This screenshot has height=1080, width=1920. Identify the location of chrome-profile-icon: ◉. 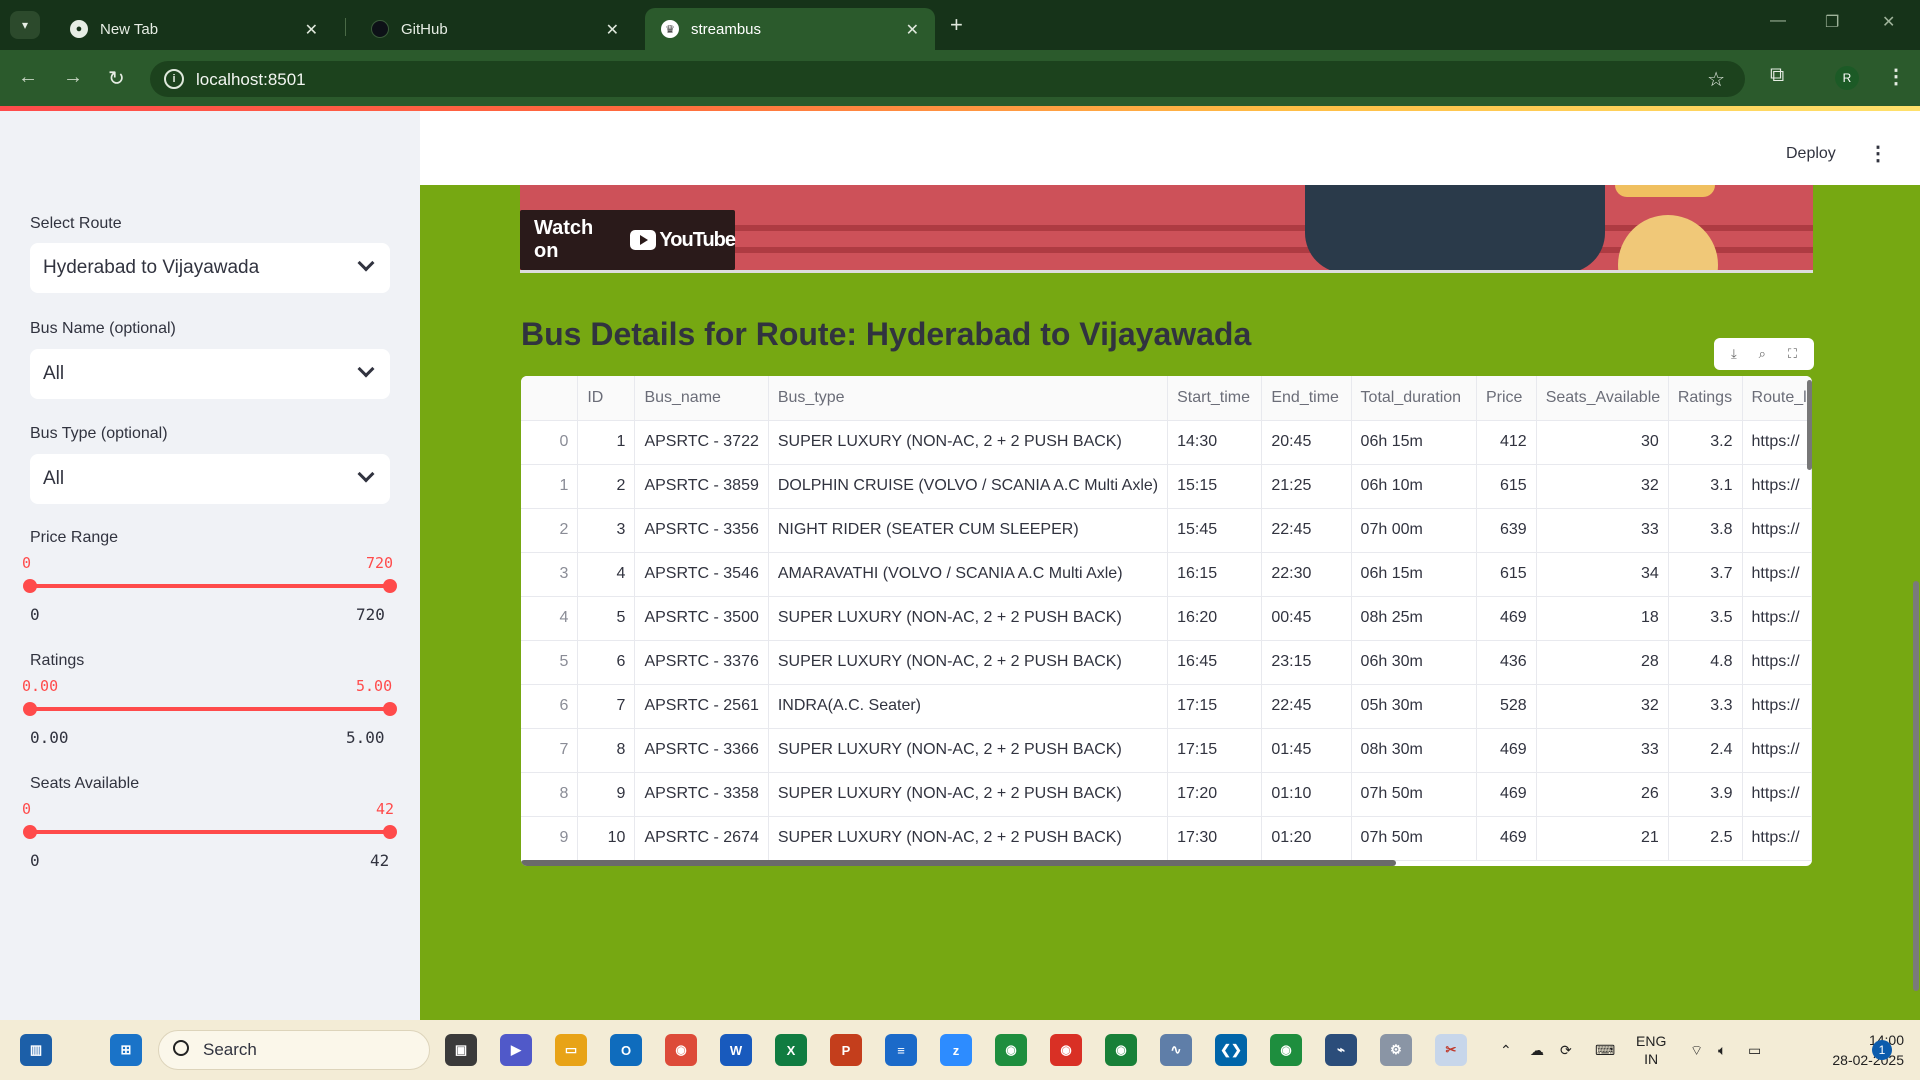
(1066, 1050).